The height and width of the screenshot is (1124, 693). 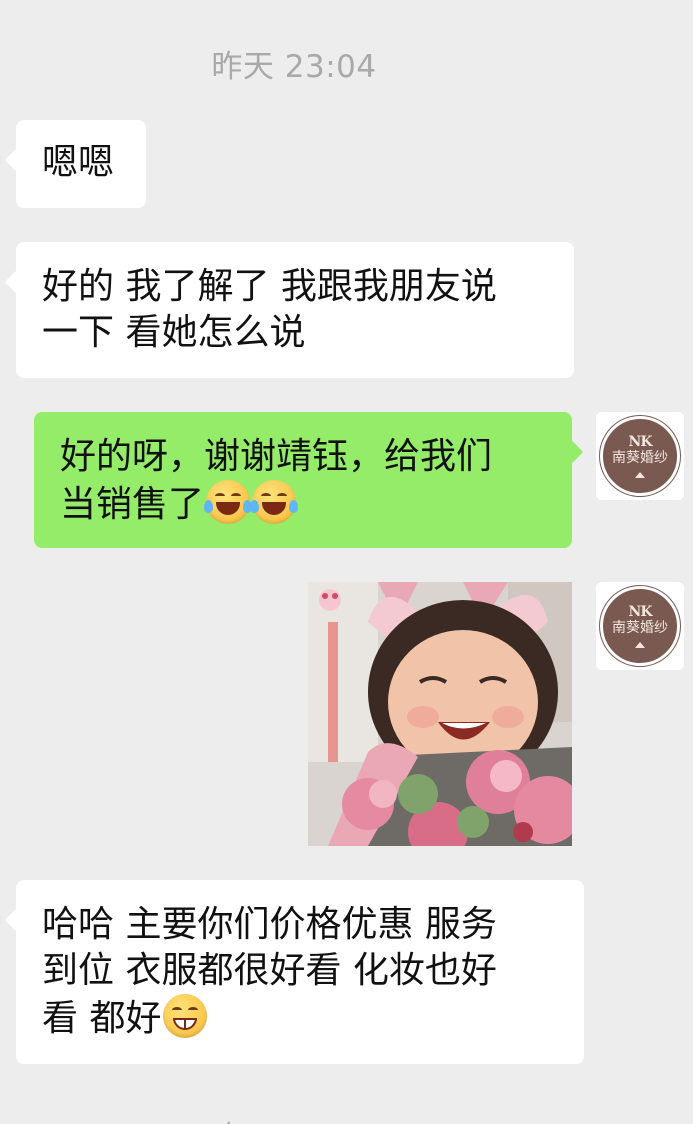 I want to click on grinning-face-emoji-icon, so click(x=185, y=1016).